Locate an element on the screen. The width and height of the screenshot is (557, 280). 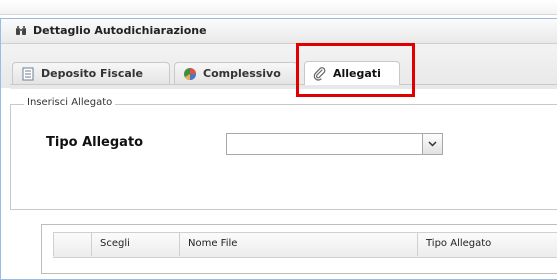
tab-complessivo: Complessivo is located at coordinates (236, 73).